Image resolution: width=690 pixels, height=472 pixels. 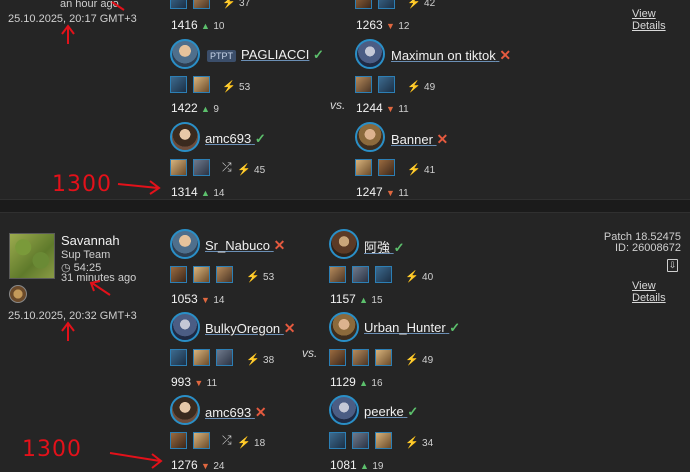 What do you see at coordinates (198, 299) in the screenshot?
I see `player-rating: 1053 ▼ 14` at bounding box center [198, 299].